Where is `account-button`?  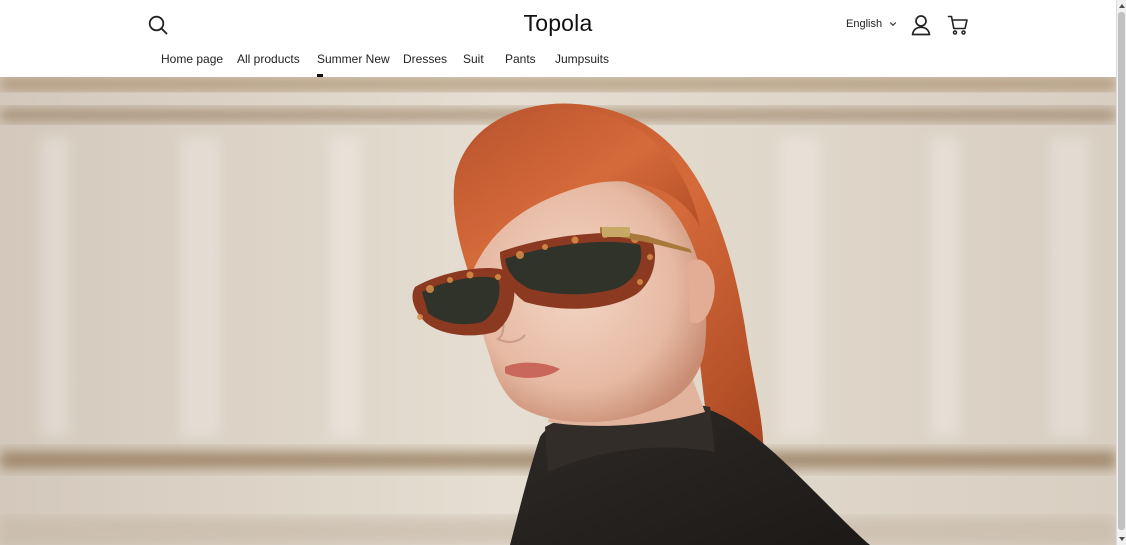 account-button is located at coordinates (921, 25).